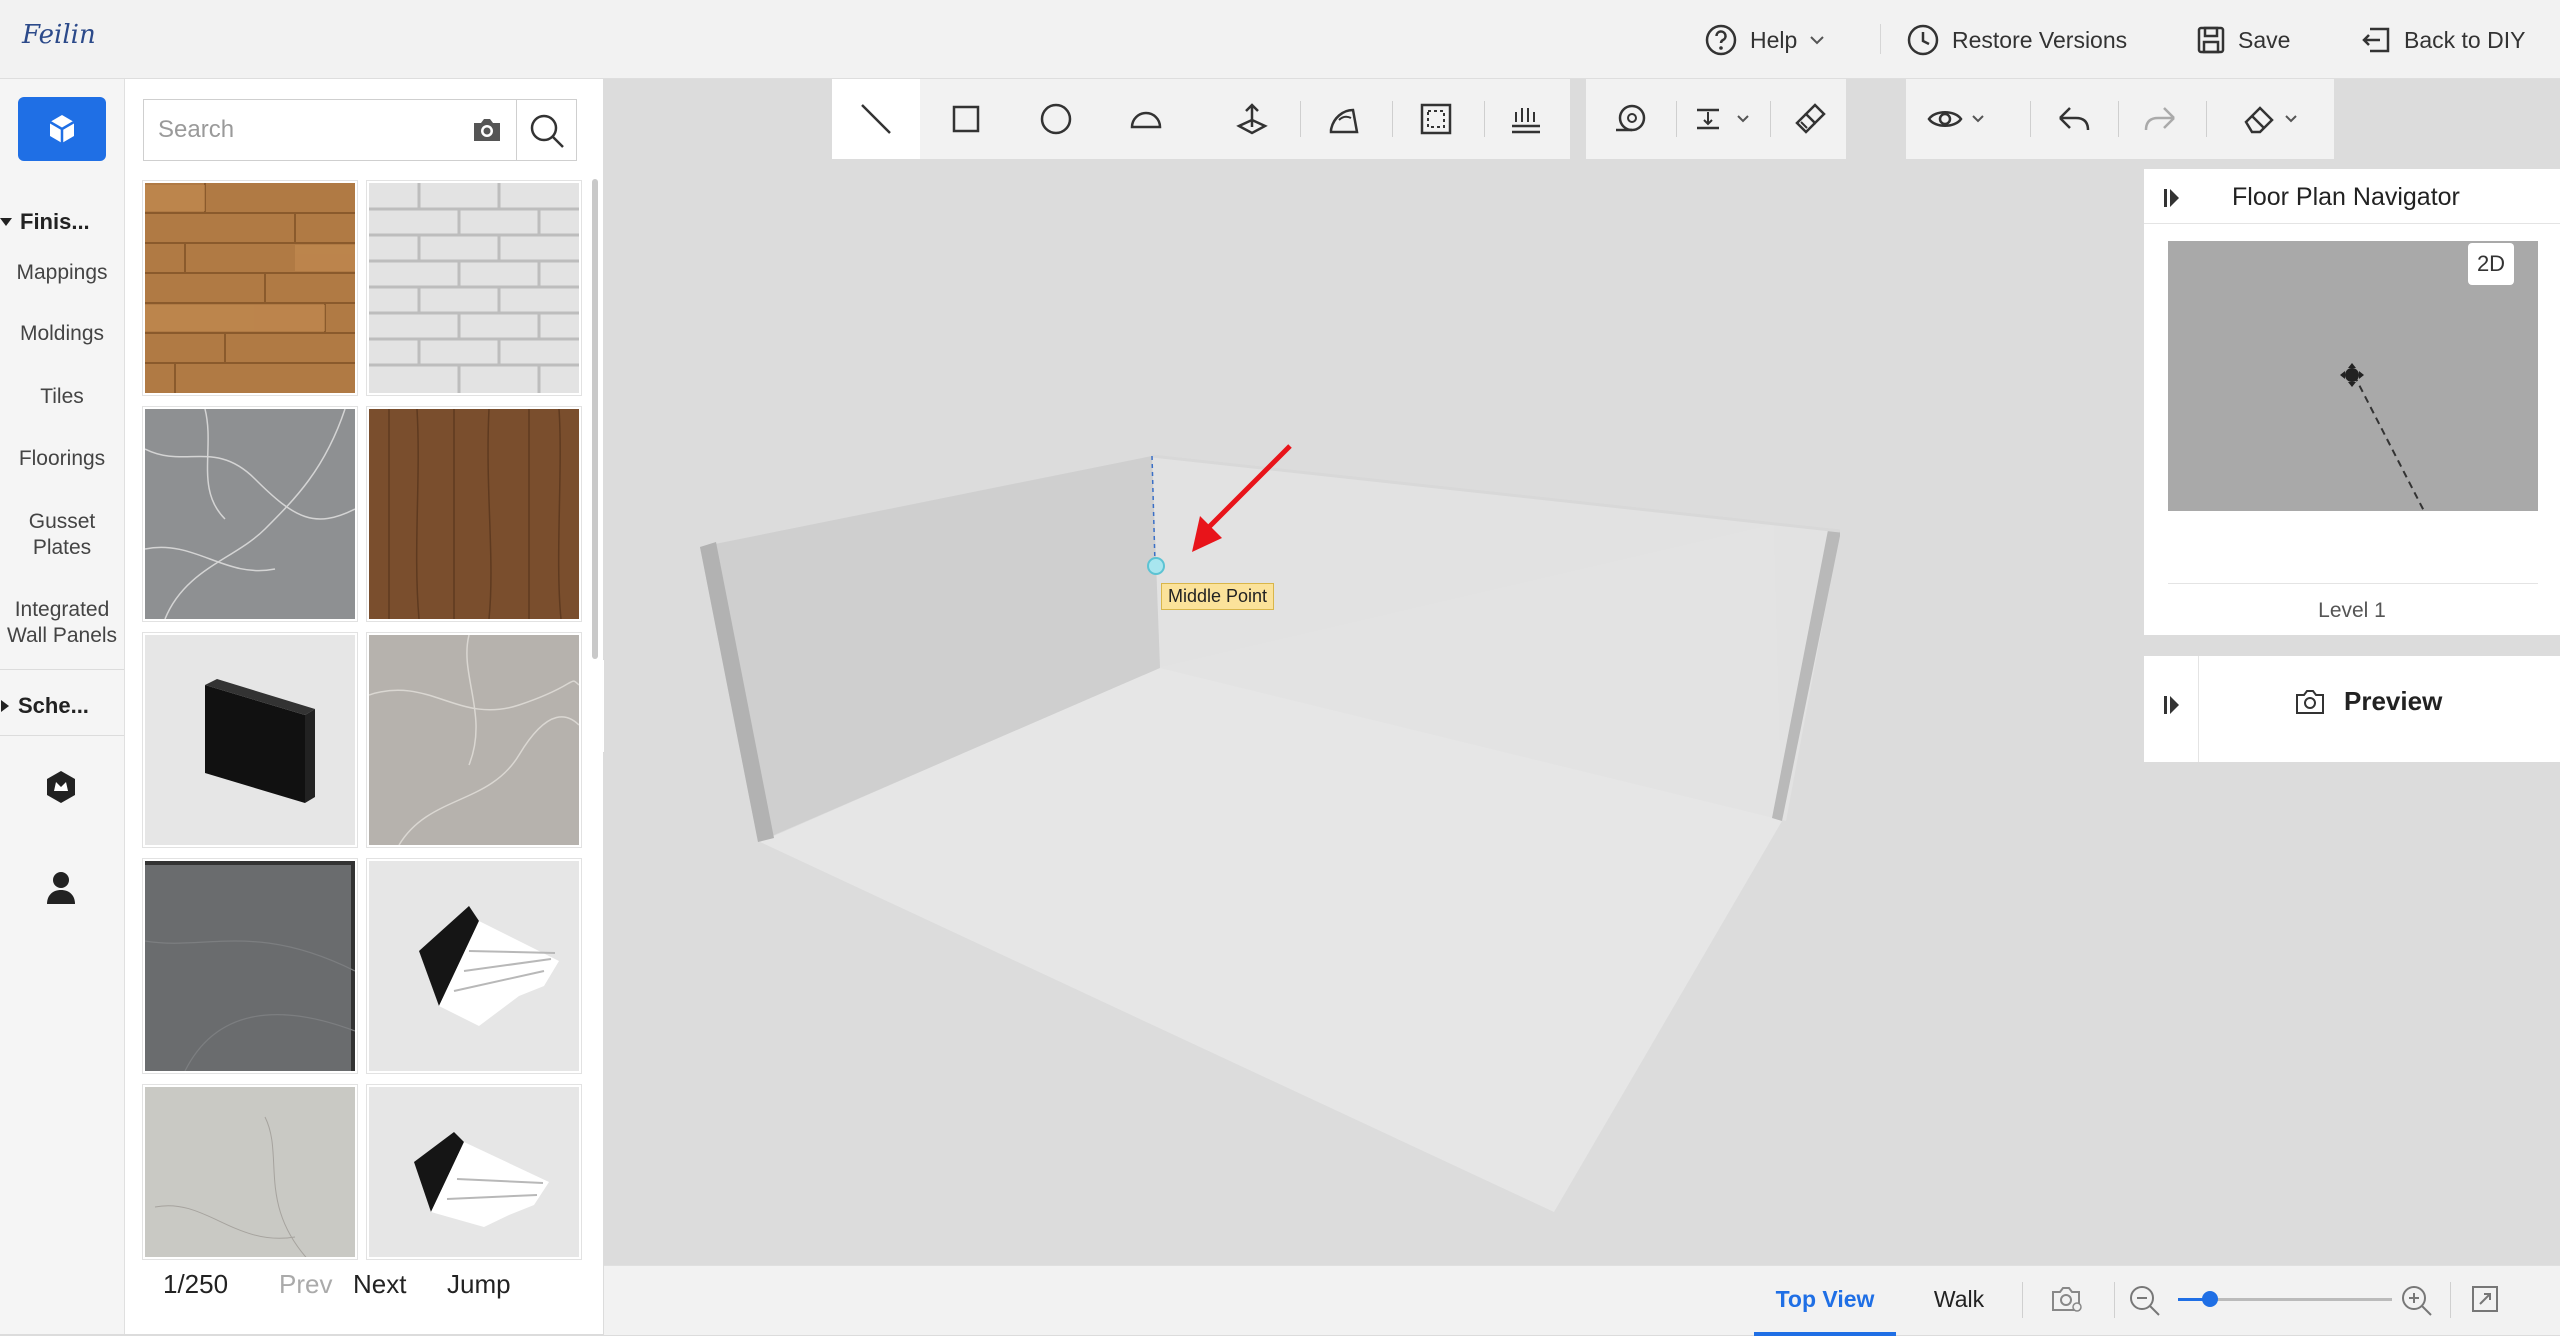 Image resolution: width=2560 pixels, height=1336 pixels. What do you see at coordinates (1056, 119) in the screenshot?
I see `draw-circle-tool` at bounding box center [1056, 119].